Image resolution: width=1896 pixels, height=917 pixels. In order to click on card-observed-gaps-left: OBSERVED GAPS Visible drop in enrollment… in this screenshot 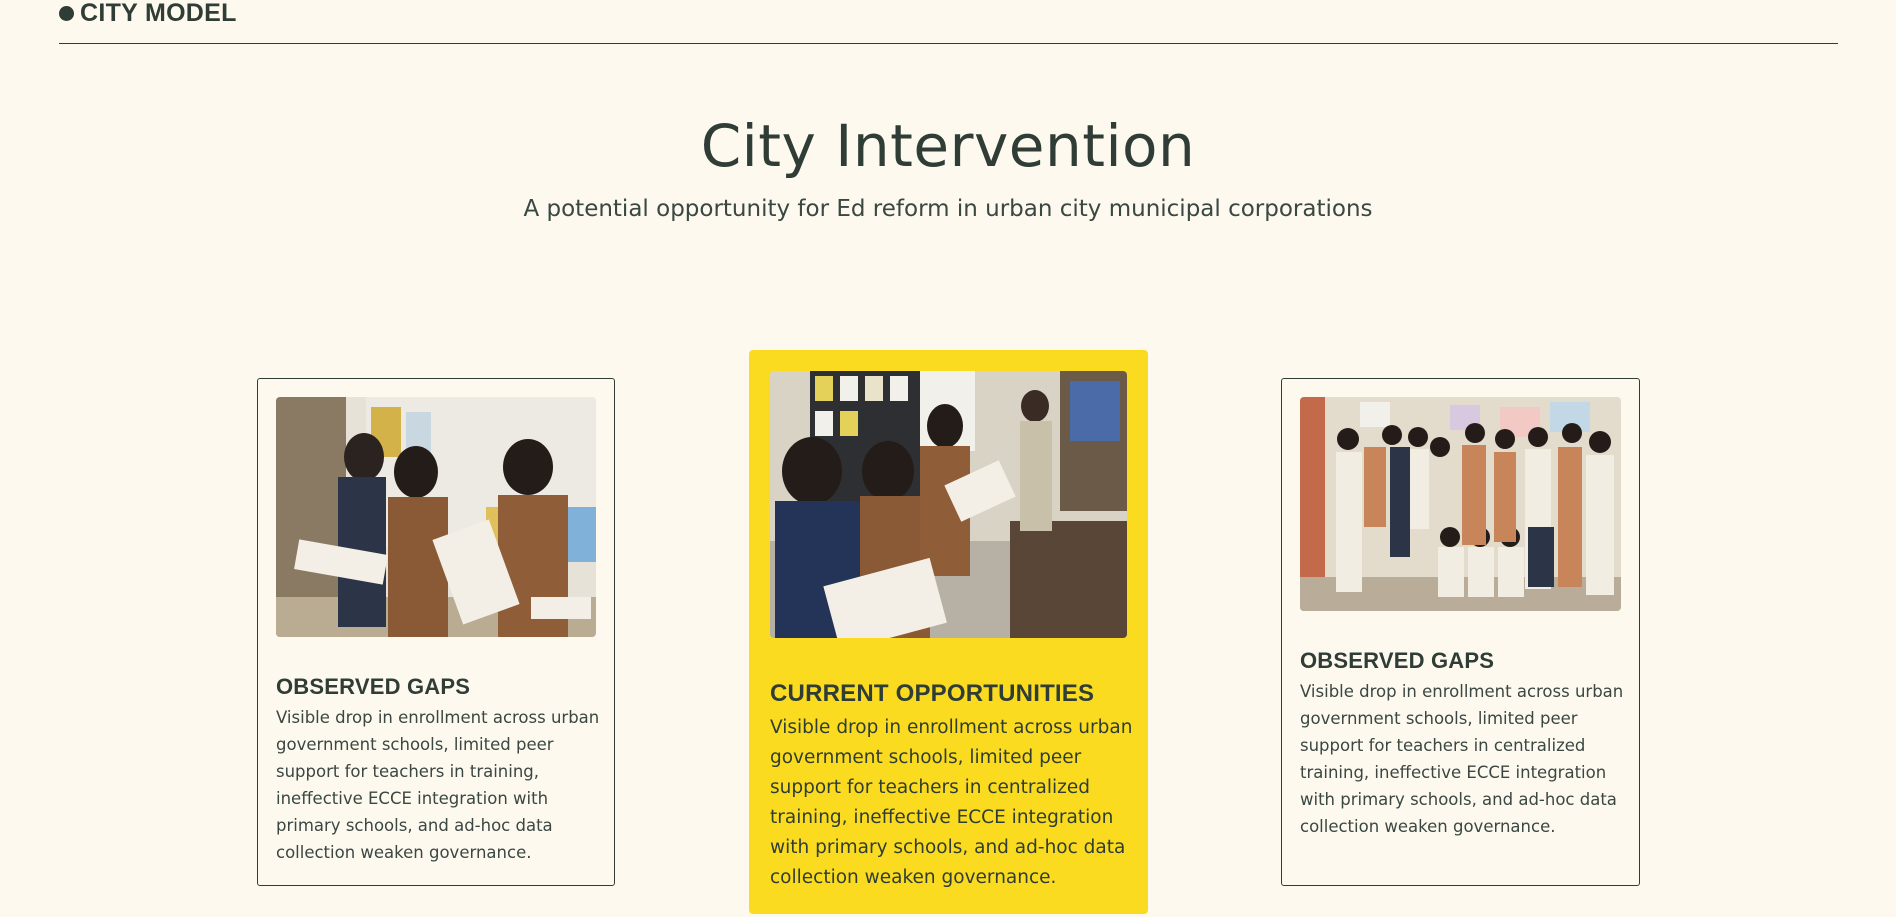, I will do `click(436, 632)`.